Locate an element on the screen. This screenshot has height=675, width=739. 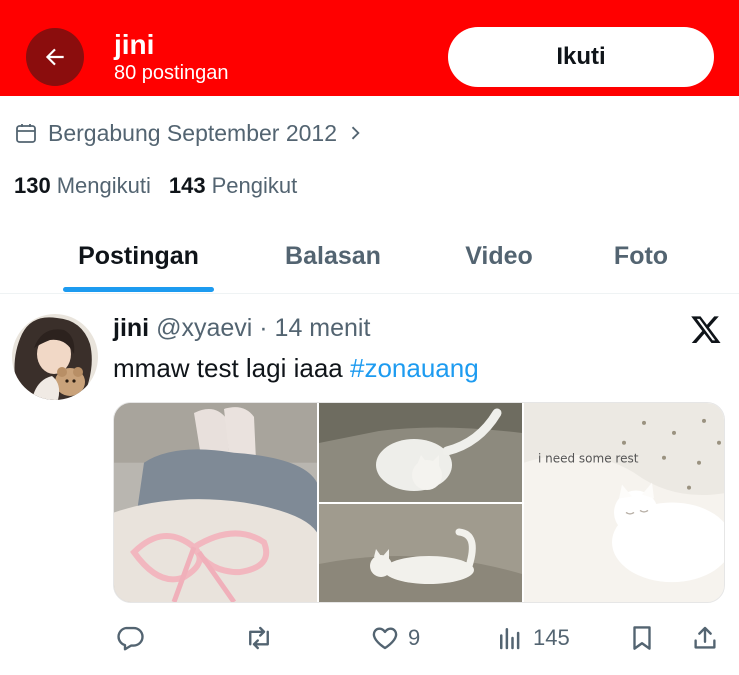
tab-postingan: Postingan is located at coordinates (138, 256).